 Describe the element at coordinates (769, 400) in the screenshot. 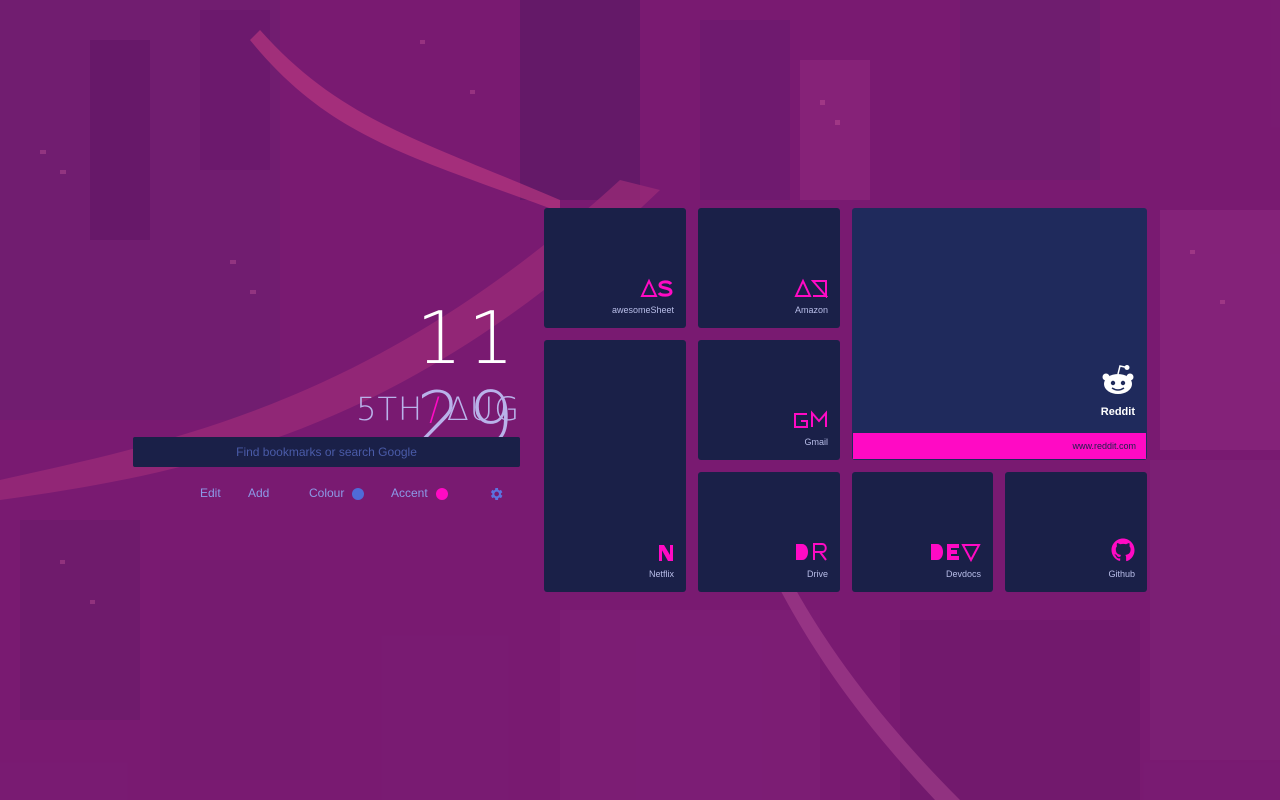

I see `bookmark-gmail: Gmail` at that location.